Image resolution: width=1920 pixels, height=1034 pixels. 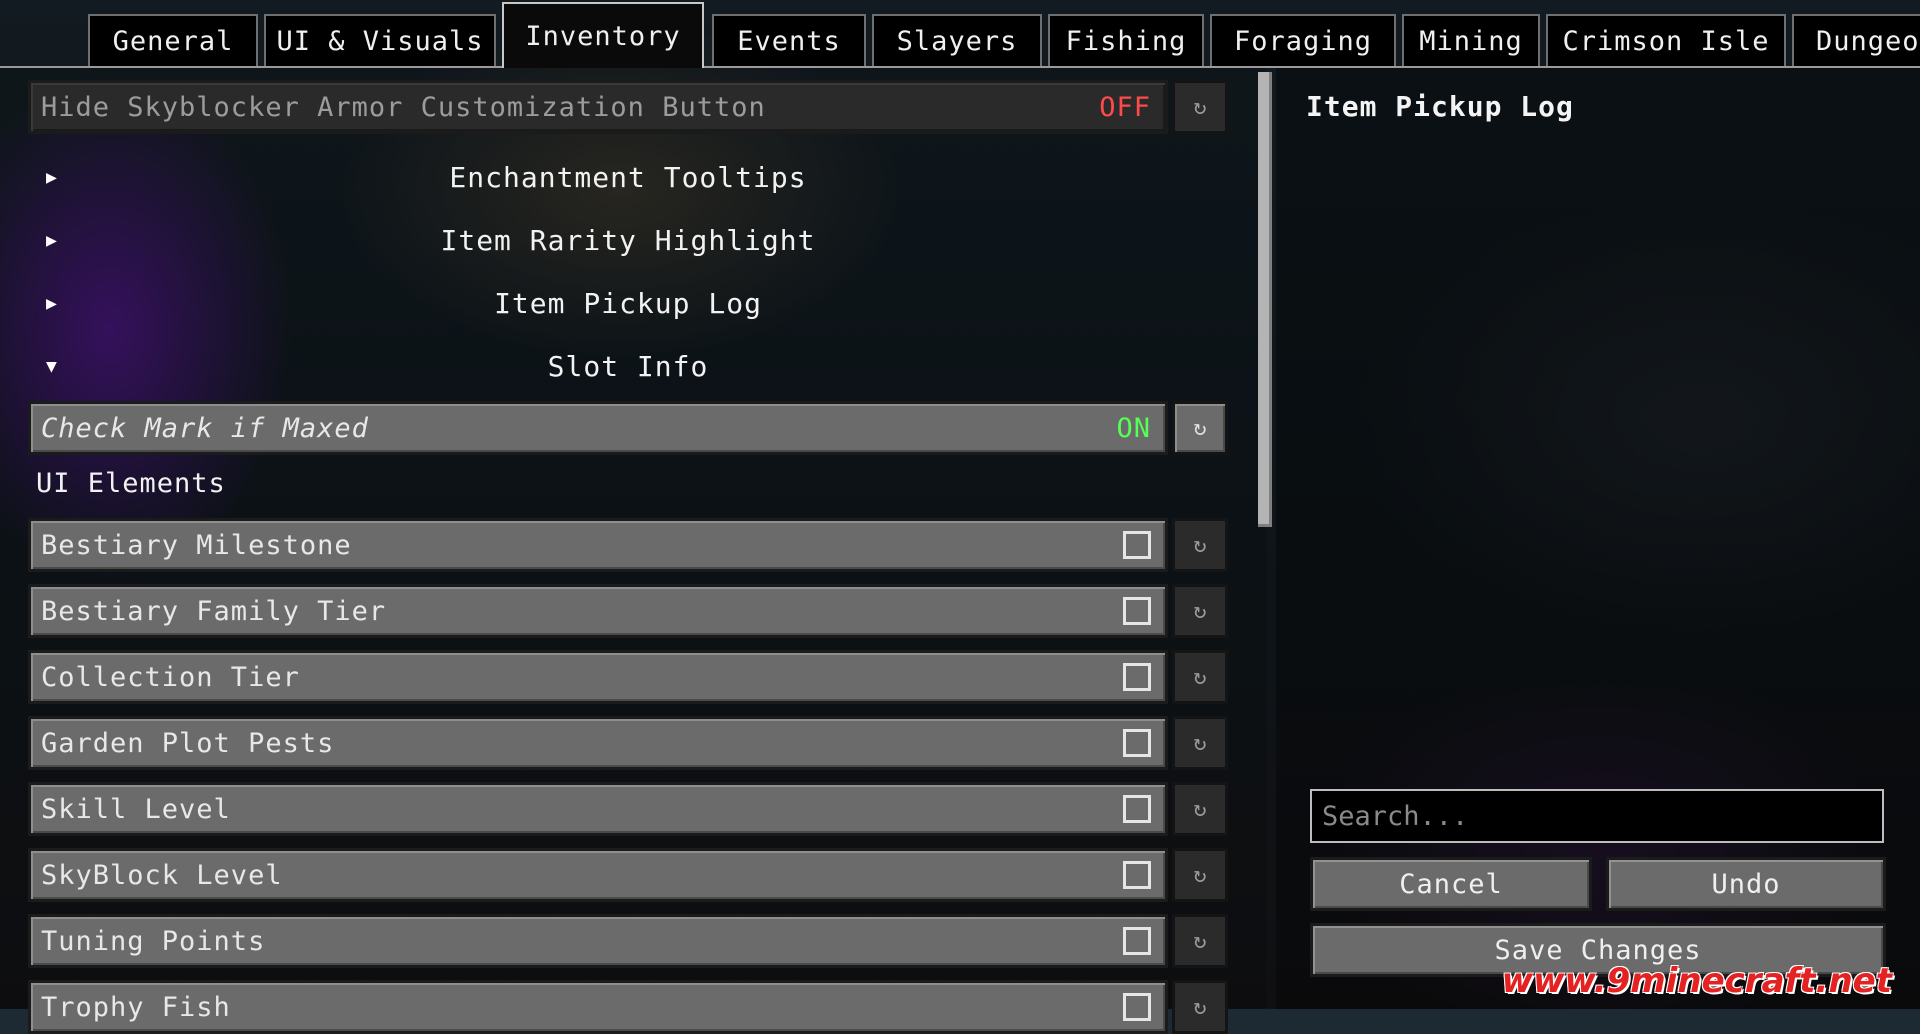 What do you see at coordinates (603, 35) in the screenshot?
I see `tab-inventory: Inventory` at bounding box center [603, 35].